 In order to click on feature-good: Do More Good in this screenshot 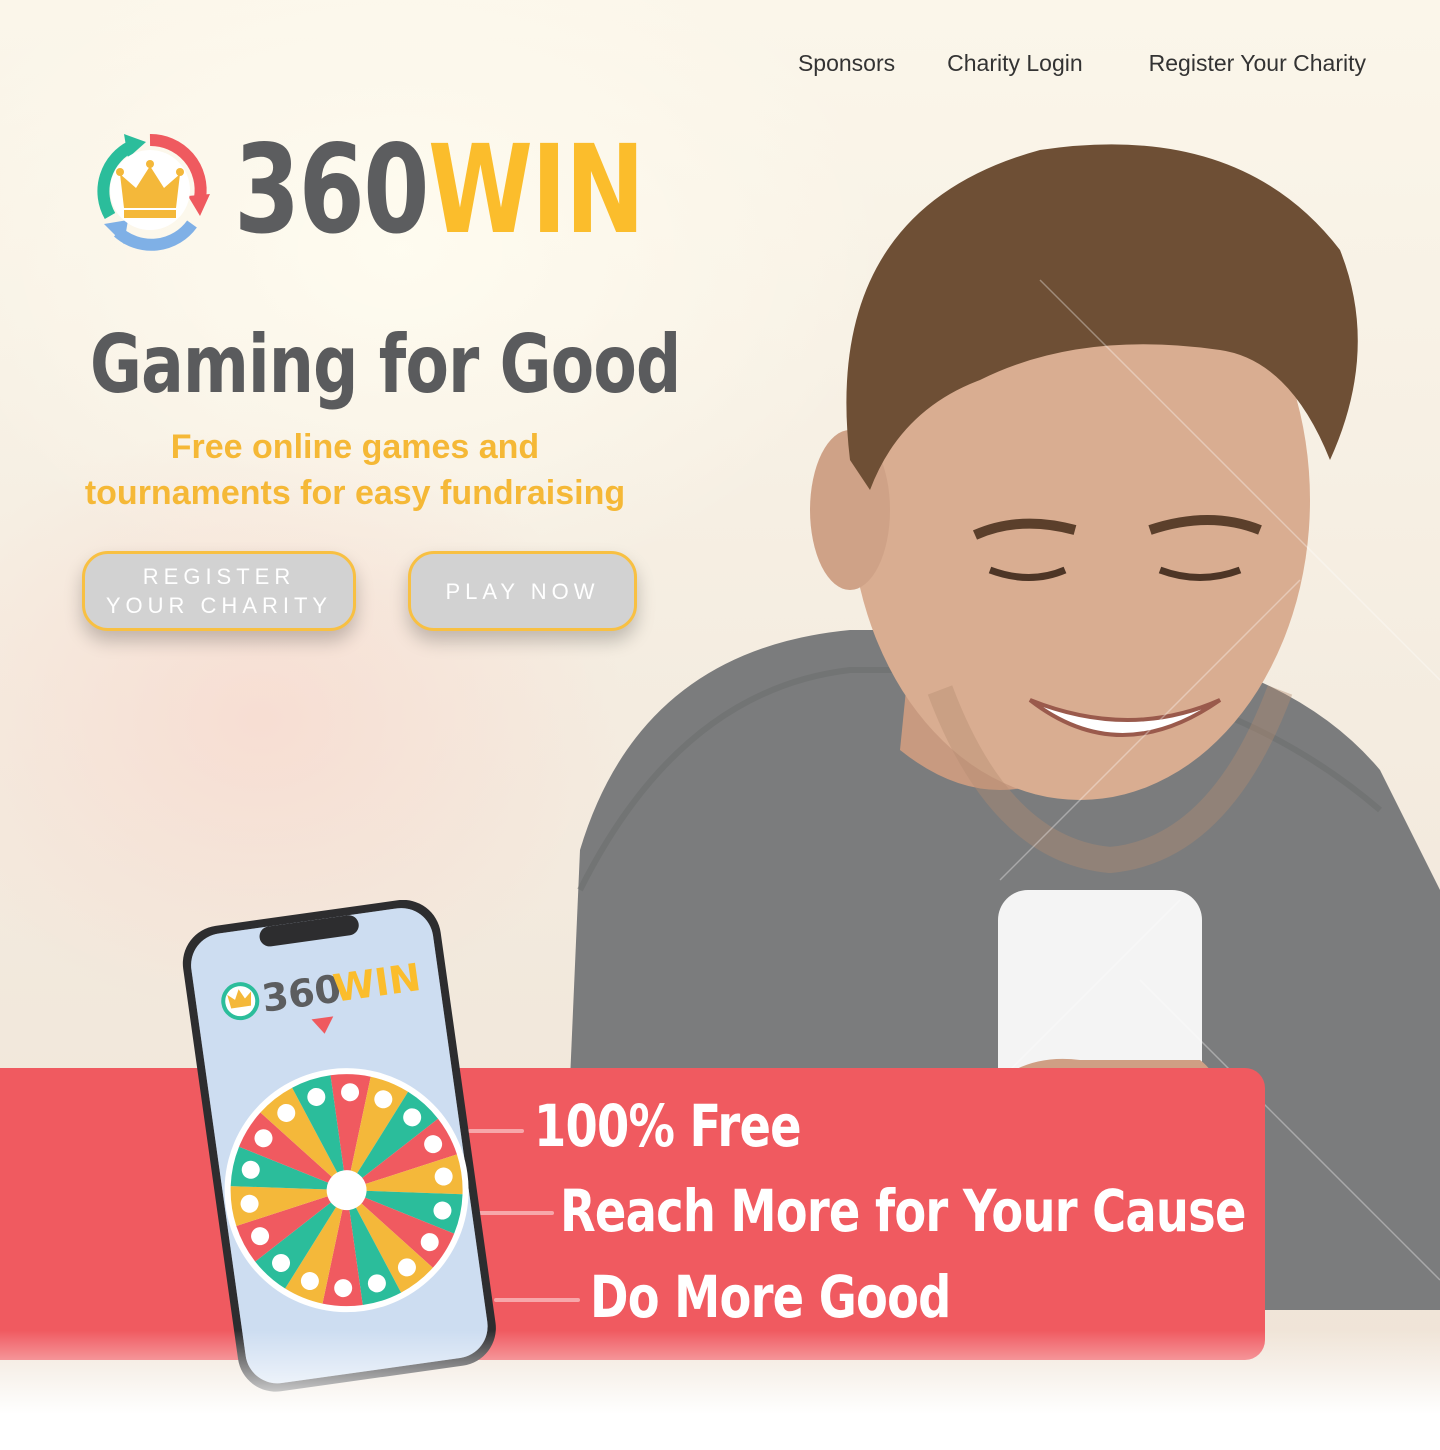, I will do `click(770, 1297)`.